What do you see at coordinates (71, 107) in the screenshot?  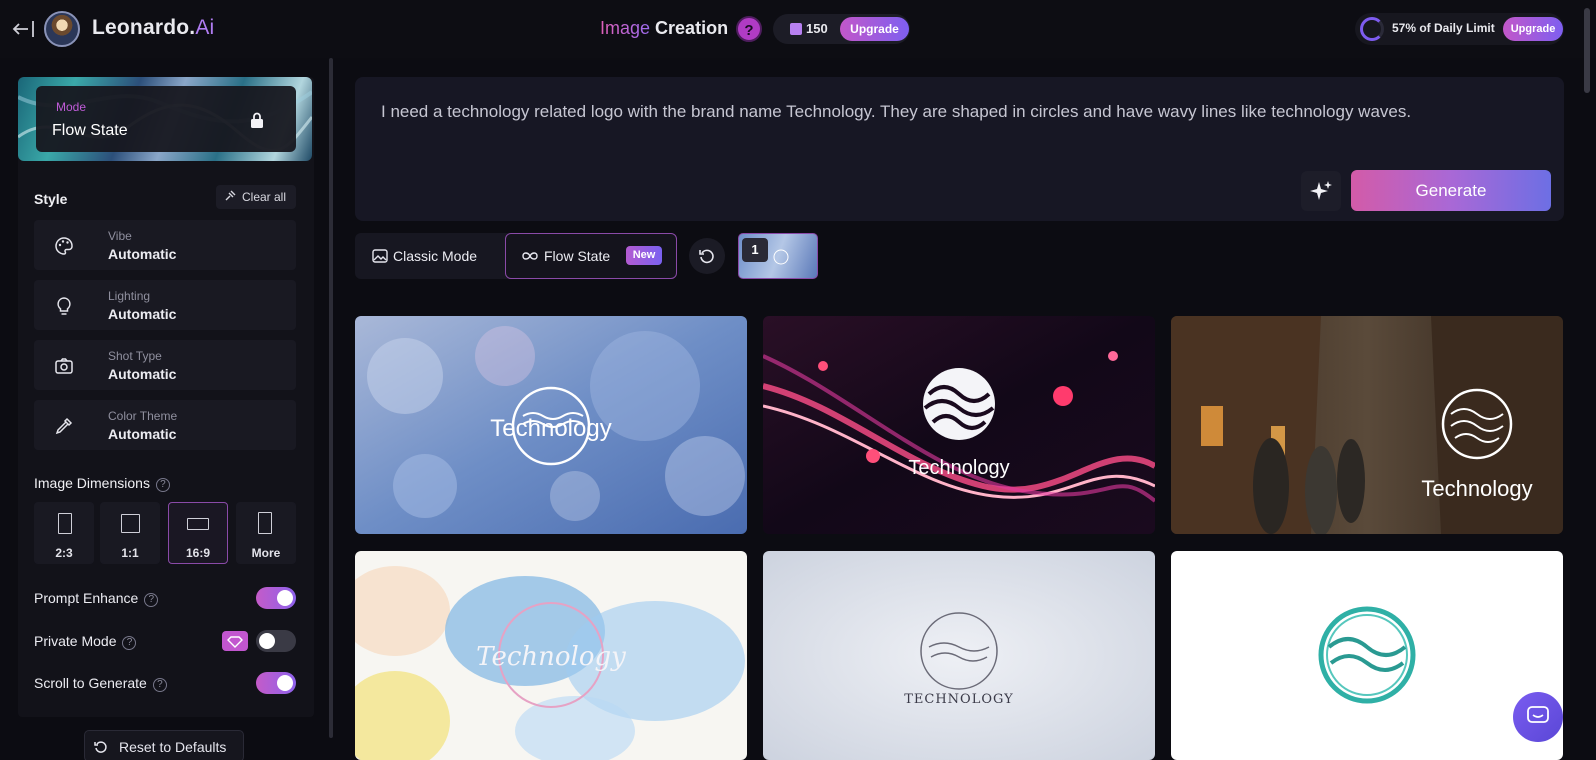 I see `mode-label: Mode` at bounding box center [71, 107].